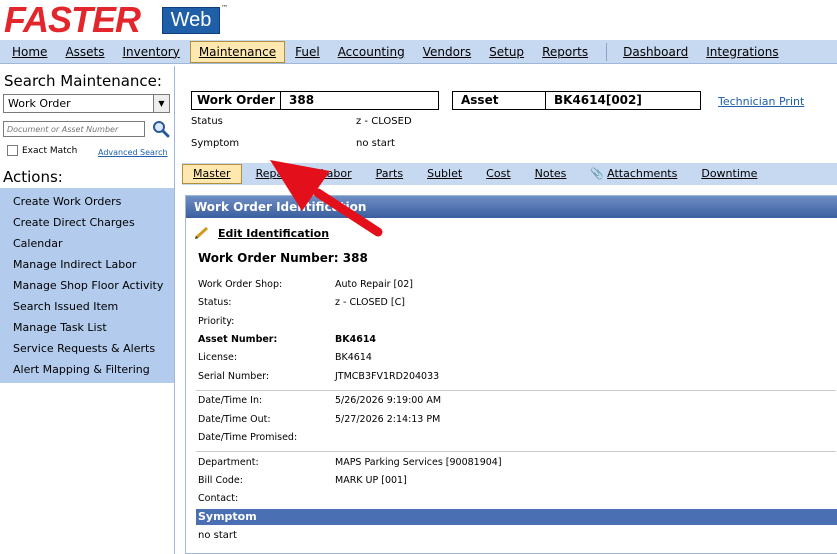  I want to click on menu-inventory: Inventory, so click(151, 52).